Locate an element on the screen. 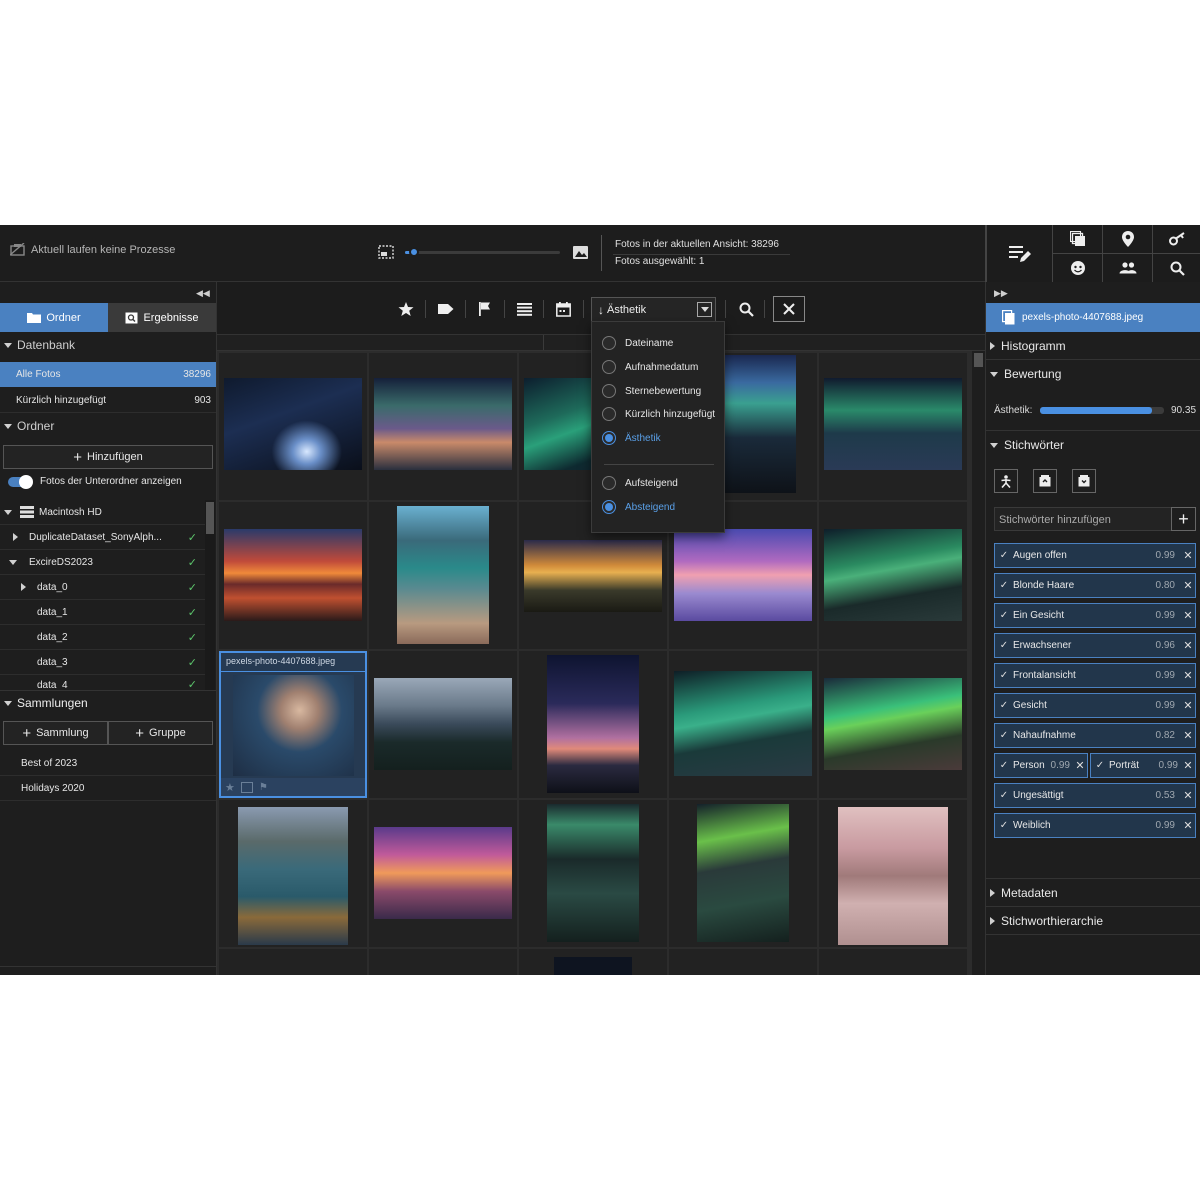 Image resolution: width=1200 pixels, height=1200 pixels. sort-option-rating: Sternebewertung is located at coordinates (651, 391).